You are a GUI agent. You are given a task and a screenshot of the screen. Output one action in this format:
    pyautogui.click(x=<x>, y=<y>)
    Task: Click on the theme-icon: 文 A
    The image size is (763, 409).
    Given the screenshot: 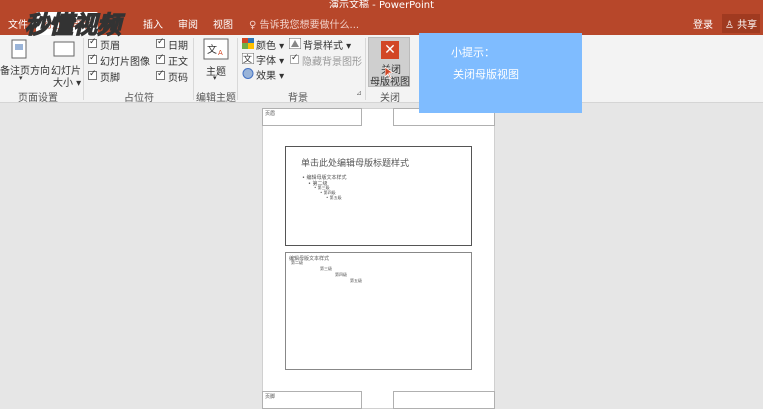 What is the action you would take?
    pyautogui.click(x=216, y=49)
    